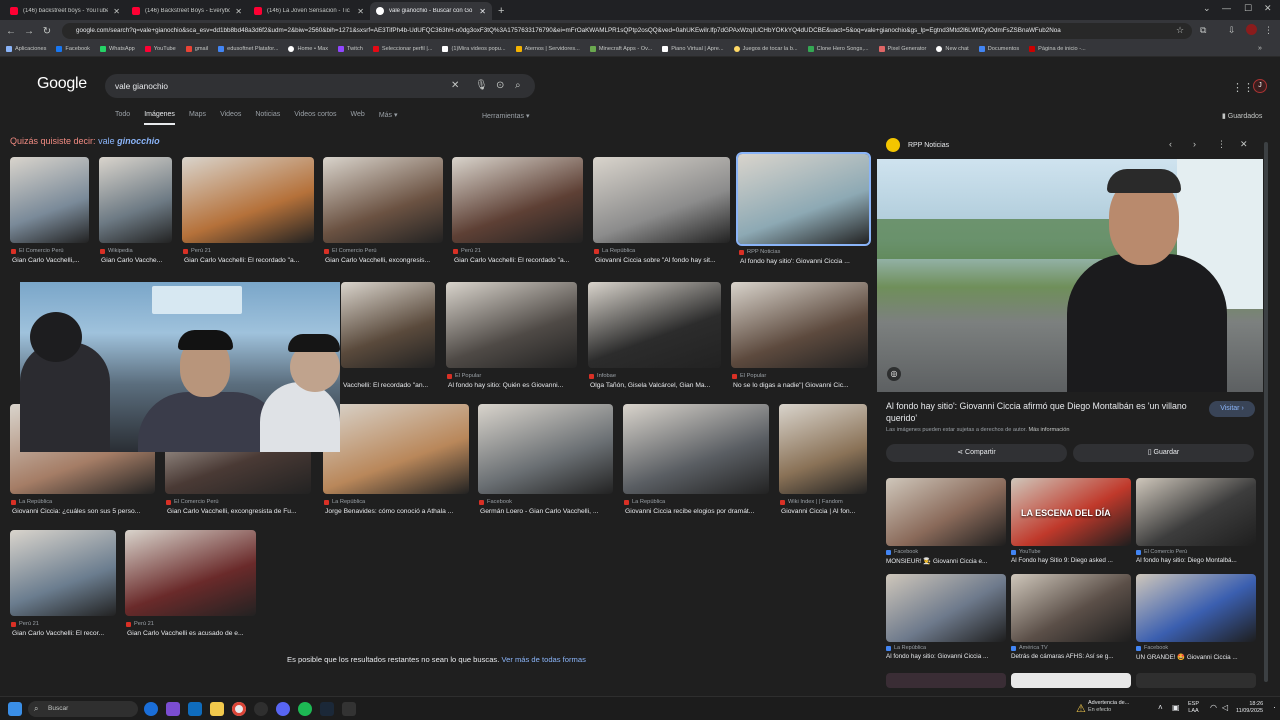 This screenshot has width=1280, height=720. Describe the element at coordinates (308, 49) in the screenshot. I see `bookmark-item: Home • Max` at that location.